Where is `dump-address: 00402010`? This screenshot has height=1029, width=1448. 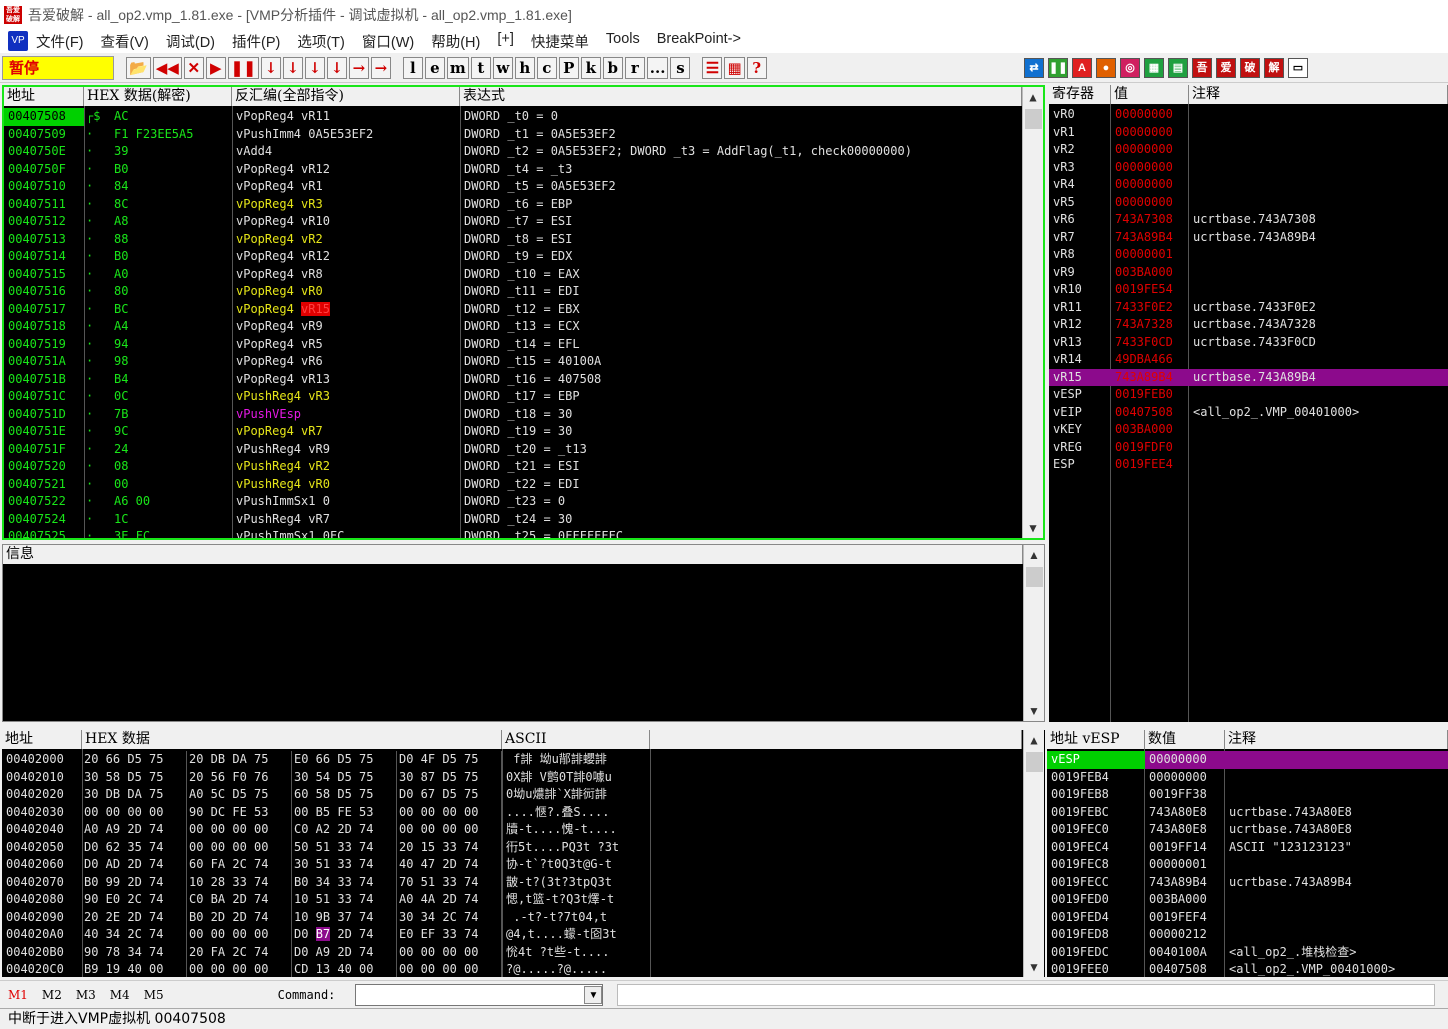
dump-address: 00402010 is located at coordinates (42, 778).